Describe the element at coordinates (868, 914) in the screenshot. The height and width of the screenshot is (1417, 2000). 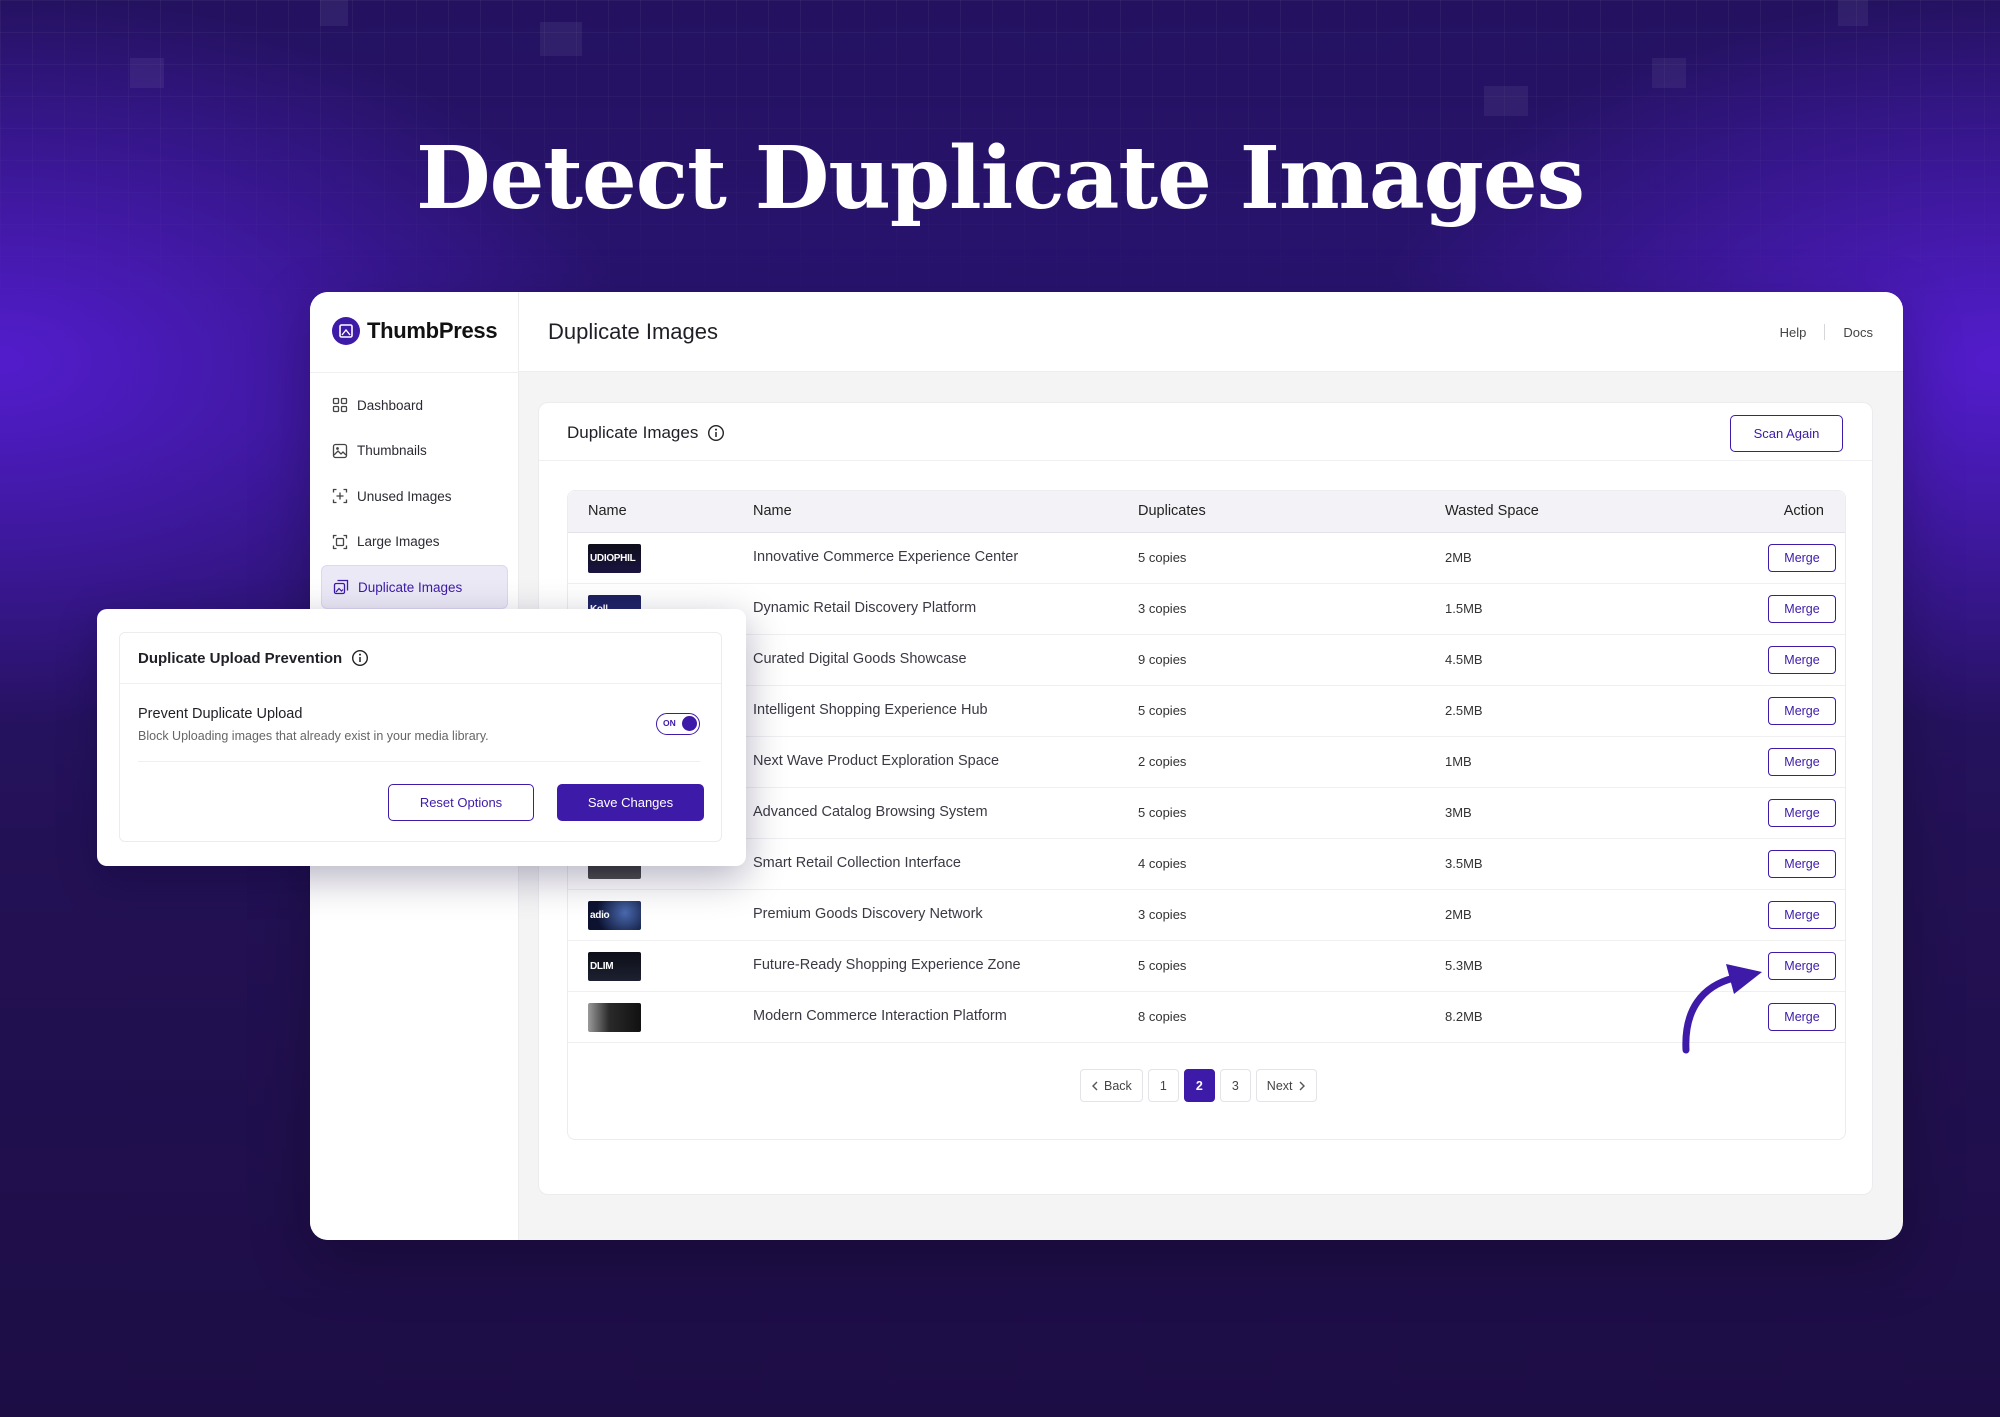
I see `image-name: Premium Goods Discovery Network` at that location.